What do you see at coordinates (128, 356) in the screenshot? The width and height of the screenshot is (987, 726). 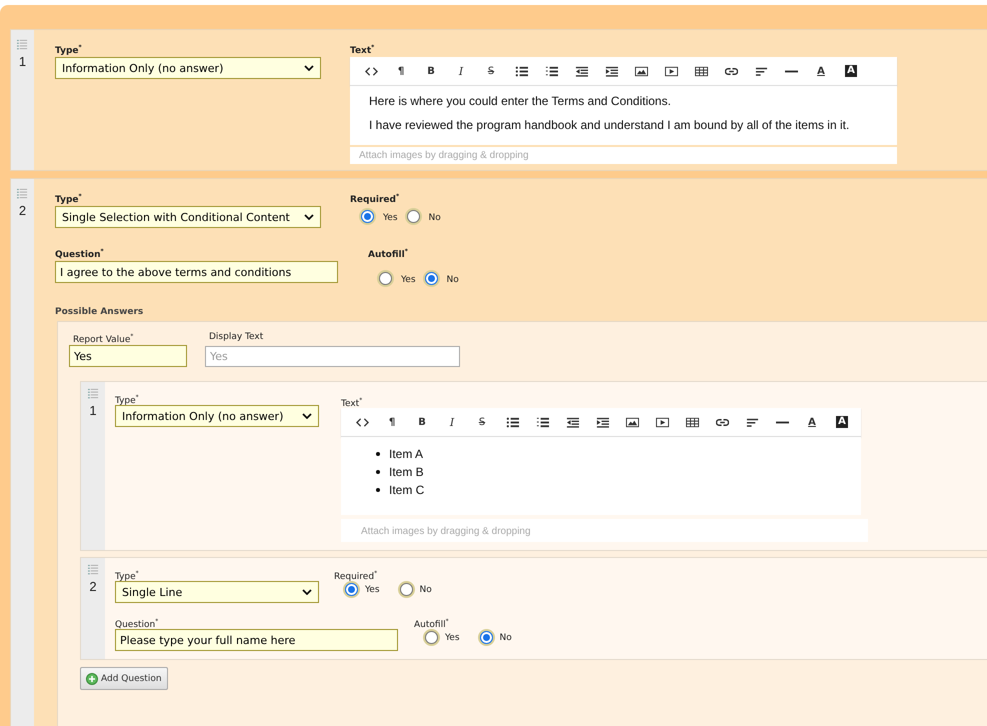 I see `report-value-input: Yes` at bounding box center [128, 356].